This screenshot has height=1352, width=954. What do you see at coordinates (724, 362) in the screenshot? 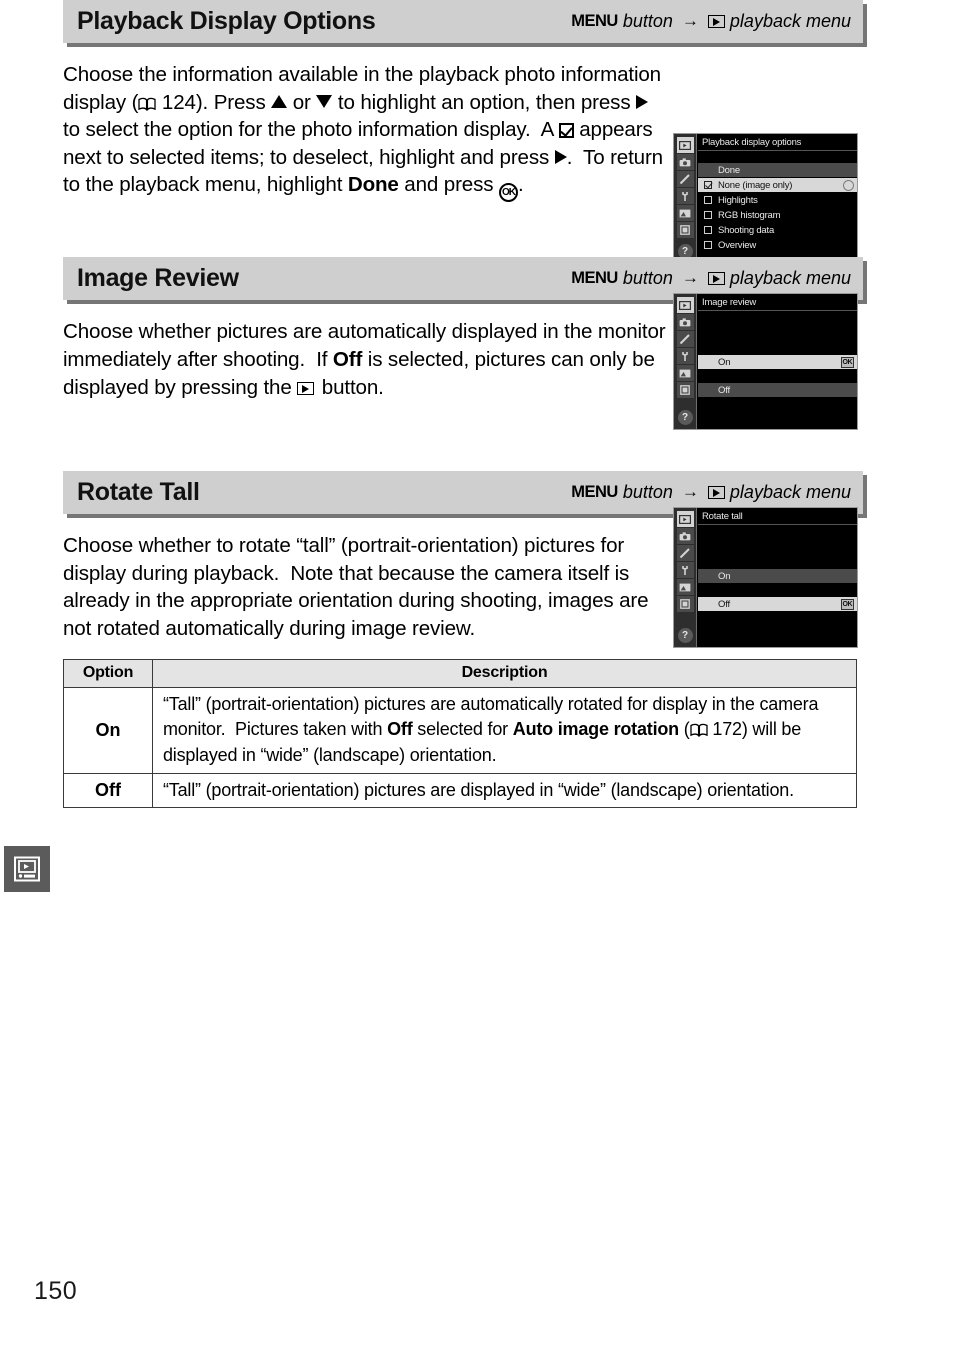
I see `camera-row-label: On` at bounding box center [724, 362].